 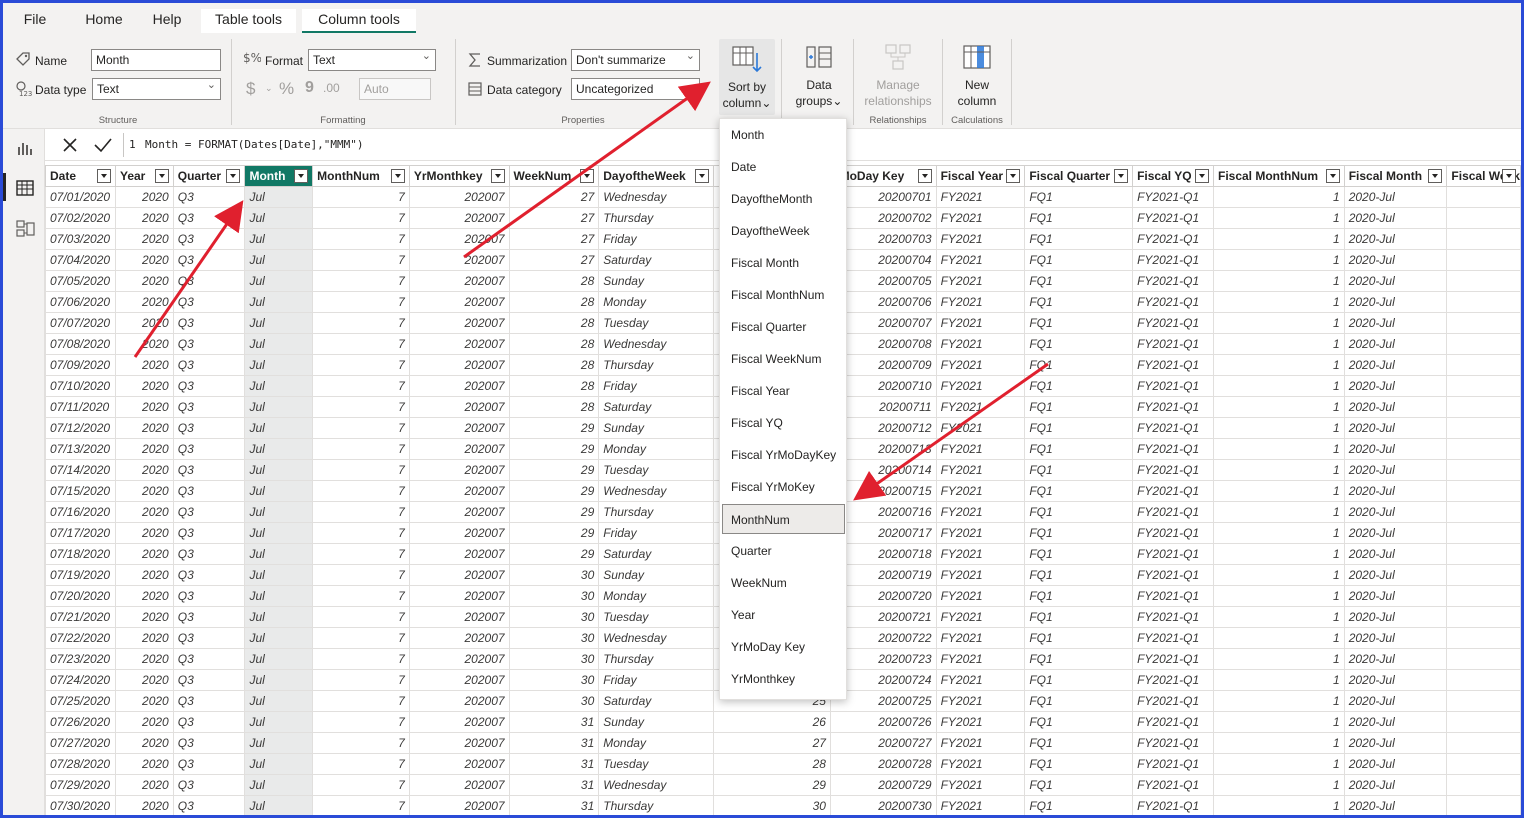 What do you see at coordinates (656, 197) in the screenshot?
I see `table-cell: Wednesday` at bounding box center [656, 197].